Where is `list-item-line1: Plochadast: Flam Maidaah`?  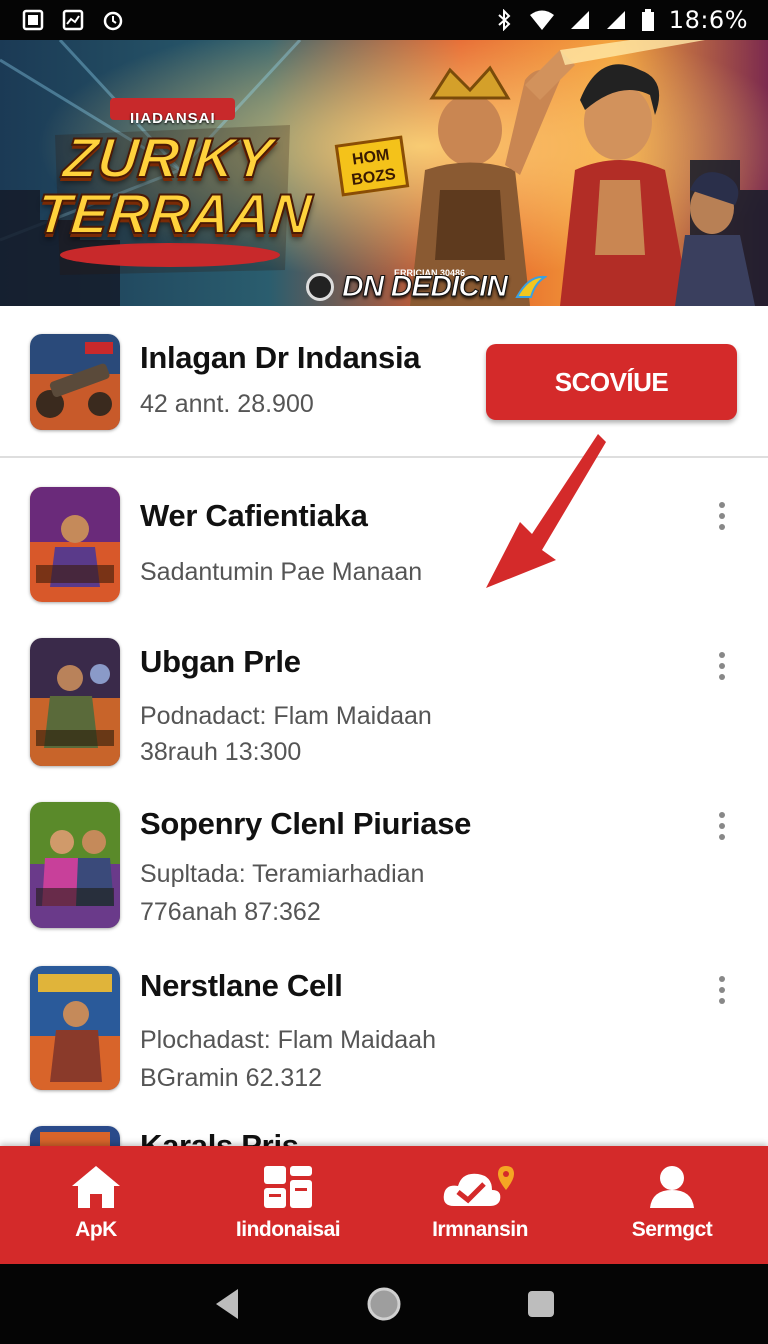 list-item-line1: Plochadast: Flam Maidaah is located at coordinates (288, 1040).